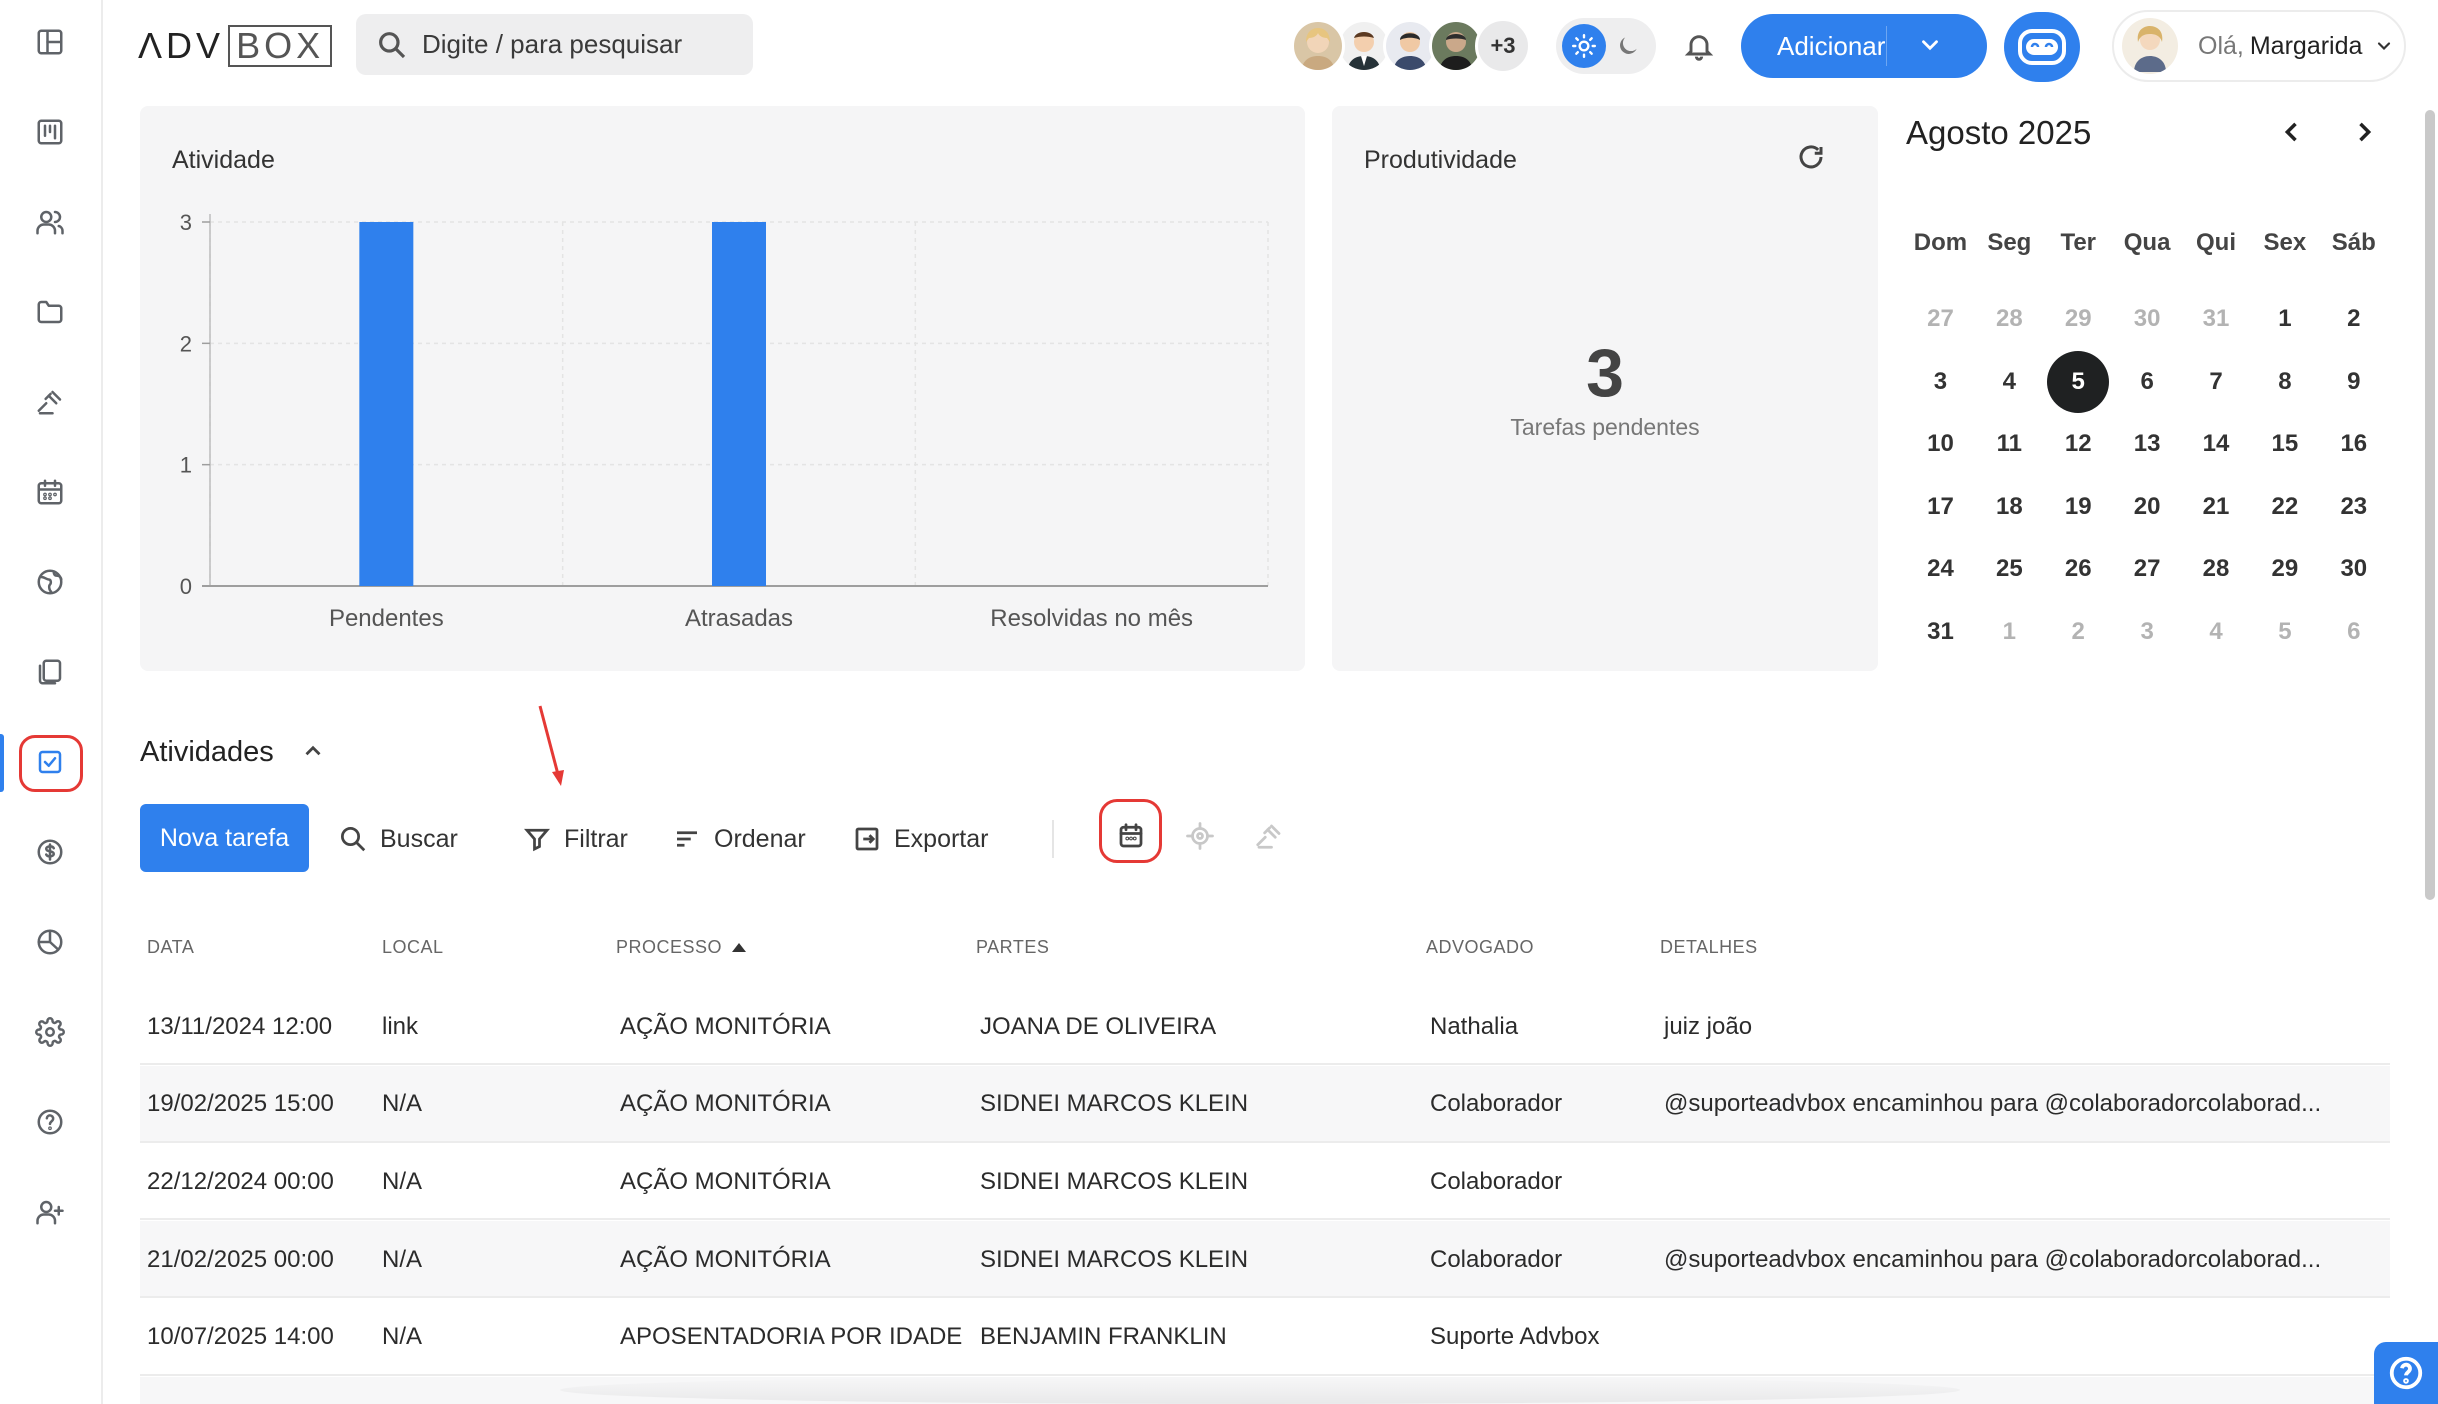  I want to click on calendar-day: 24, so click(1940, 569).